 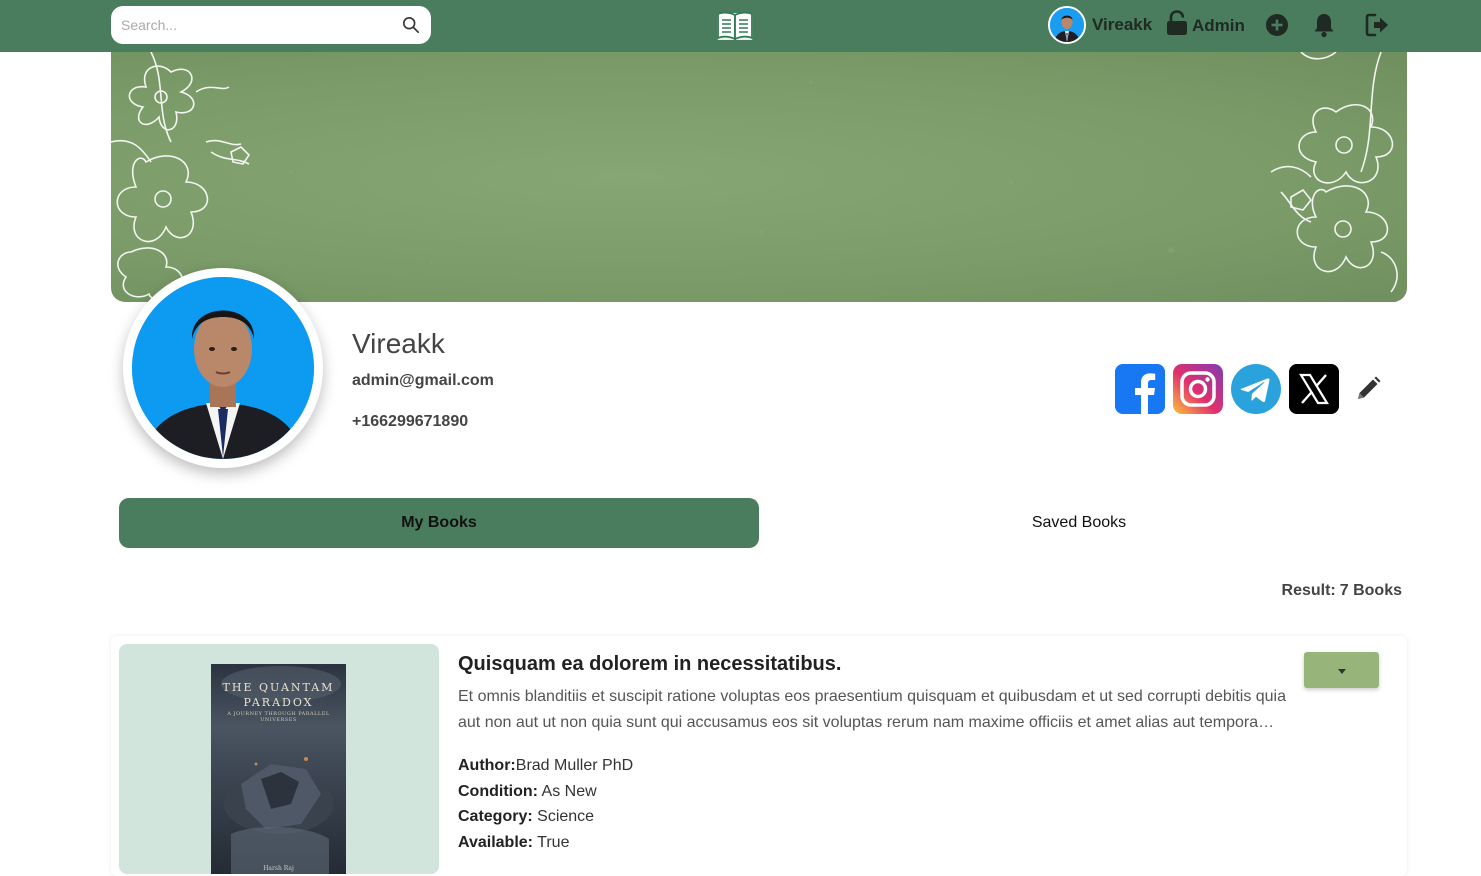 What do you see at coordinates (1314, 389) in the screenshot?
I see `x-icon` at bounding box center [1314, 389].